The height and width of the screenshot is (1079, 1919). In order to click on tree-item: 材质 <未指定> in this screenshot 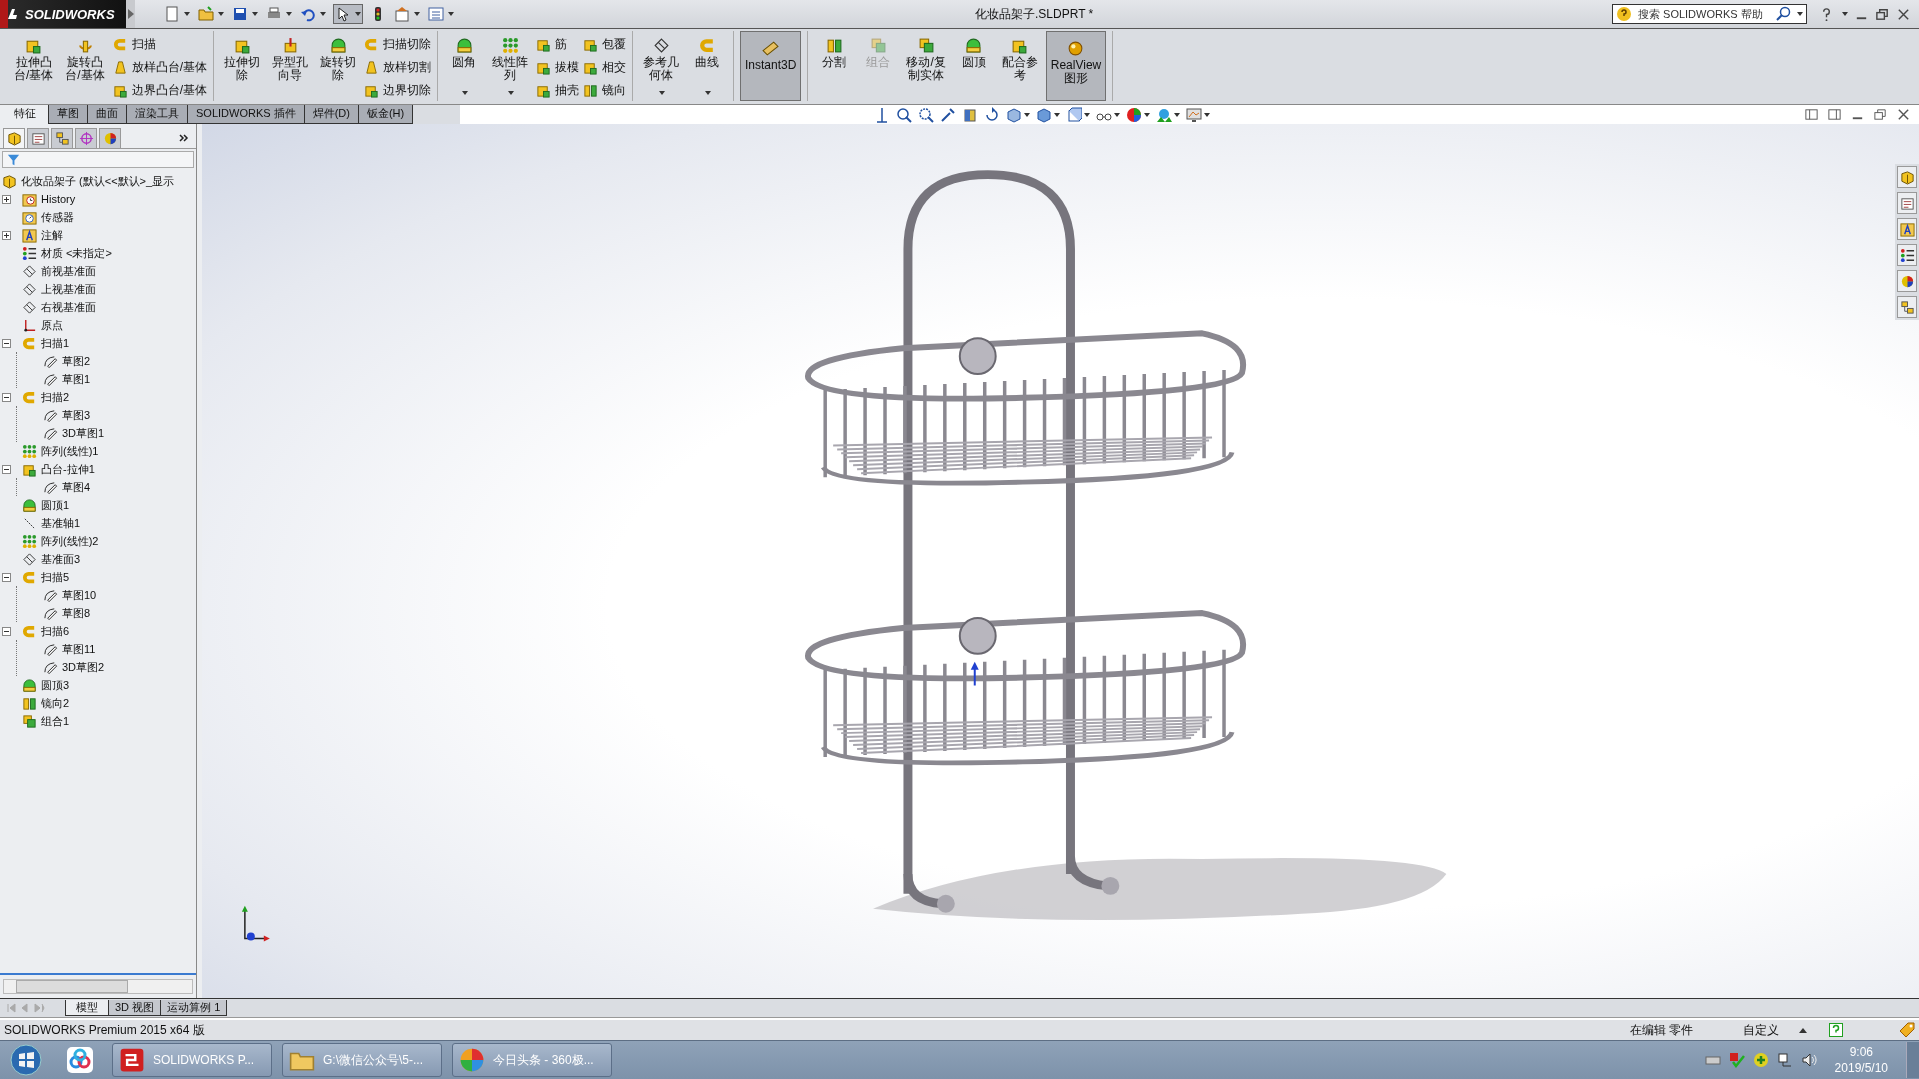, I will do `click(67, 253)`.